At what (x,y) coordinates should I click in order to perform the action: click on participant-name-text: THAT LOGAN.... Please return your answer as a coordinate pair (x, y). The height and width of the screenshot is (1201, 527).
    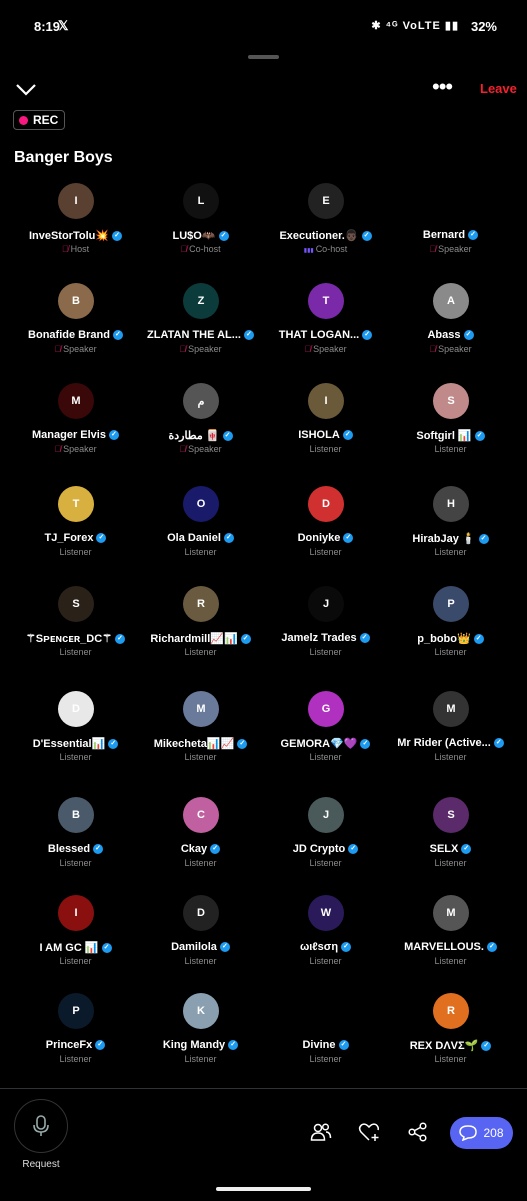
    Looking at the image, I should click on (319, 335).